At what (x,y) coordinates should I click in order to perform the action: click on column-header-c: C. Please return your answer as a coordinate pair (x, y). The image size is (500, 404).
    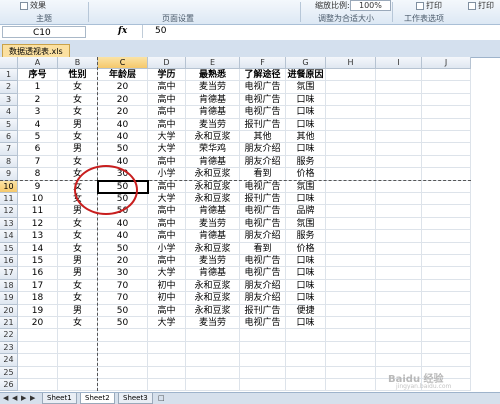
    Looking at the image, I should click on (123, 63).